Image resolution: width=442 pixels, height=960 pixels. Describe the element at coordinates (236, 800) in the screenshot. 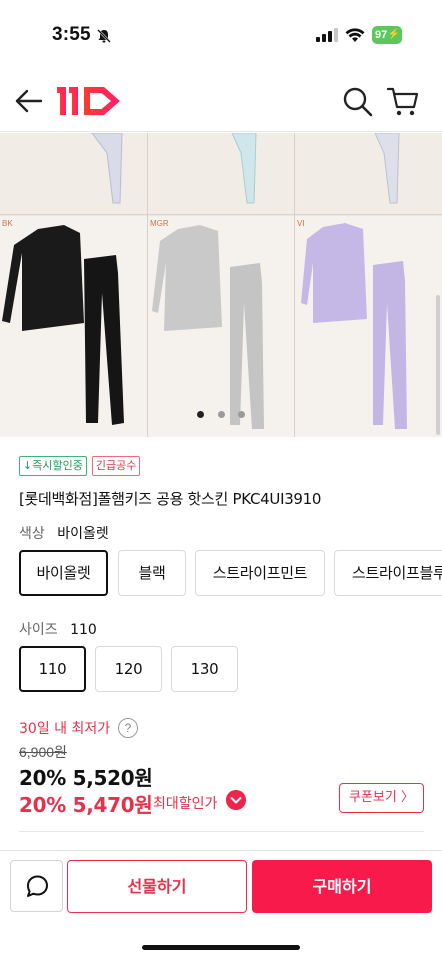

I see `chevron-down-icon` at that location.